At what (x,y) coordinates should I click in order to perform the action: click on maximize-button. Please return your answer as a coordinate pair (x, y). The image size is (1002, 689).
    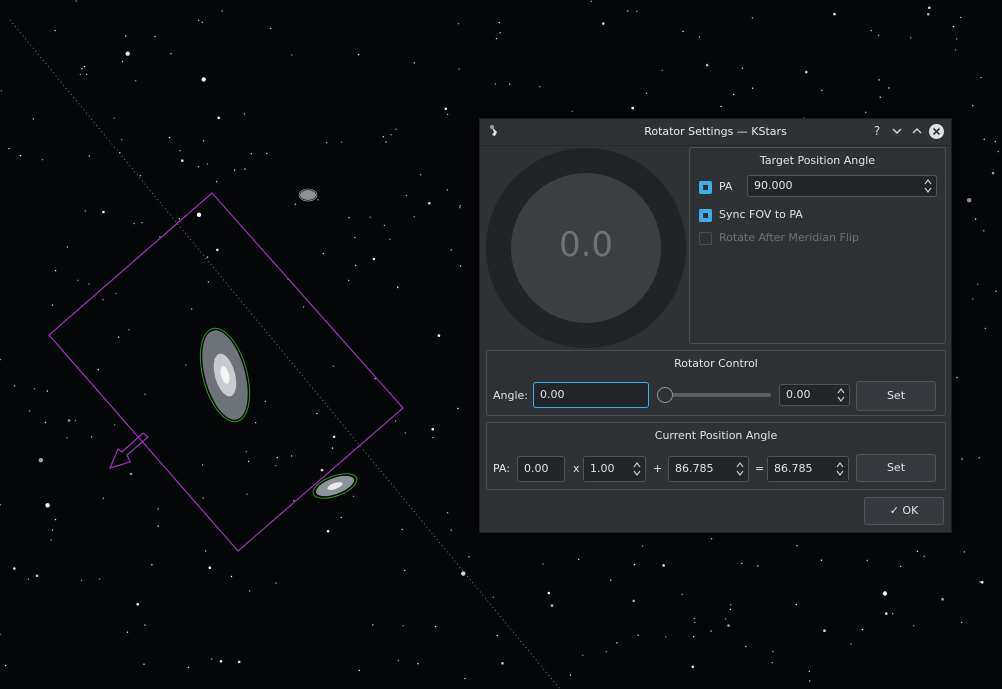
    Looking at the image, I should click on (917, 131).